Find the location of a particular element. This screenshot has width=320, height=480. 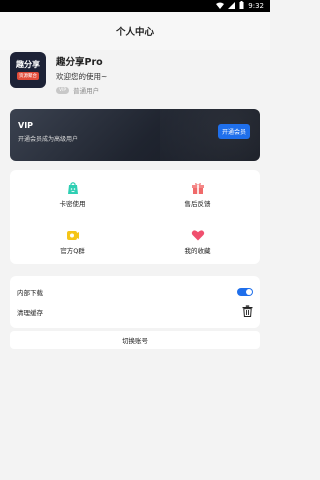

app-name: 趣分享Pro is located at coordinates (79, 62).